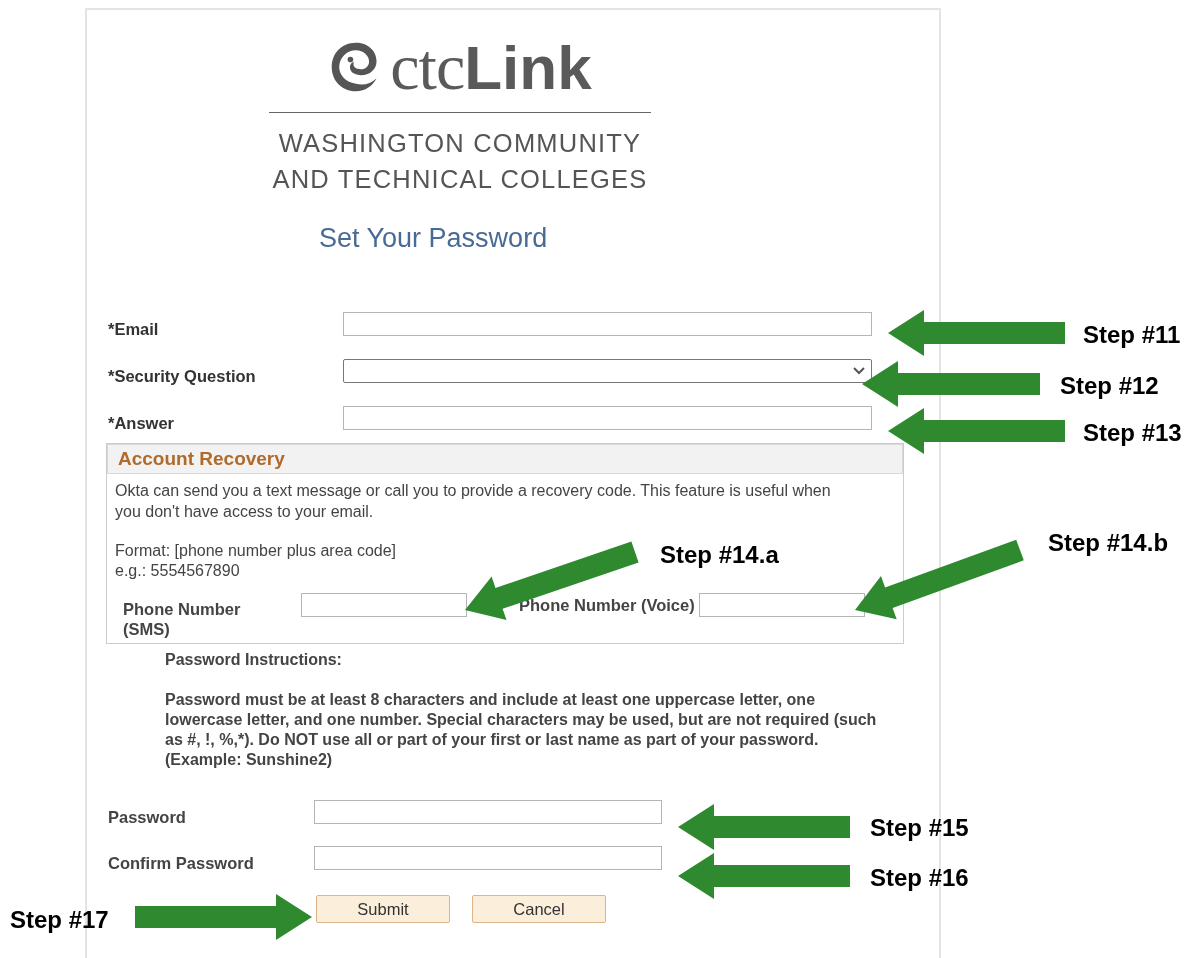 The image size is (1202, 958). I want to click on logo-text-light: ctc, so click(427, 67).